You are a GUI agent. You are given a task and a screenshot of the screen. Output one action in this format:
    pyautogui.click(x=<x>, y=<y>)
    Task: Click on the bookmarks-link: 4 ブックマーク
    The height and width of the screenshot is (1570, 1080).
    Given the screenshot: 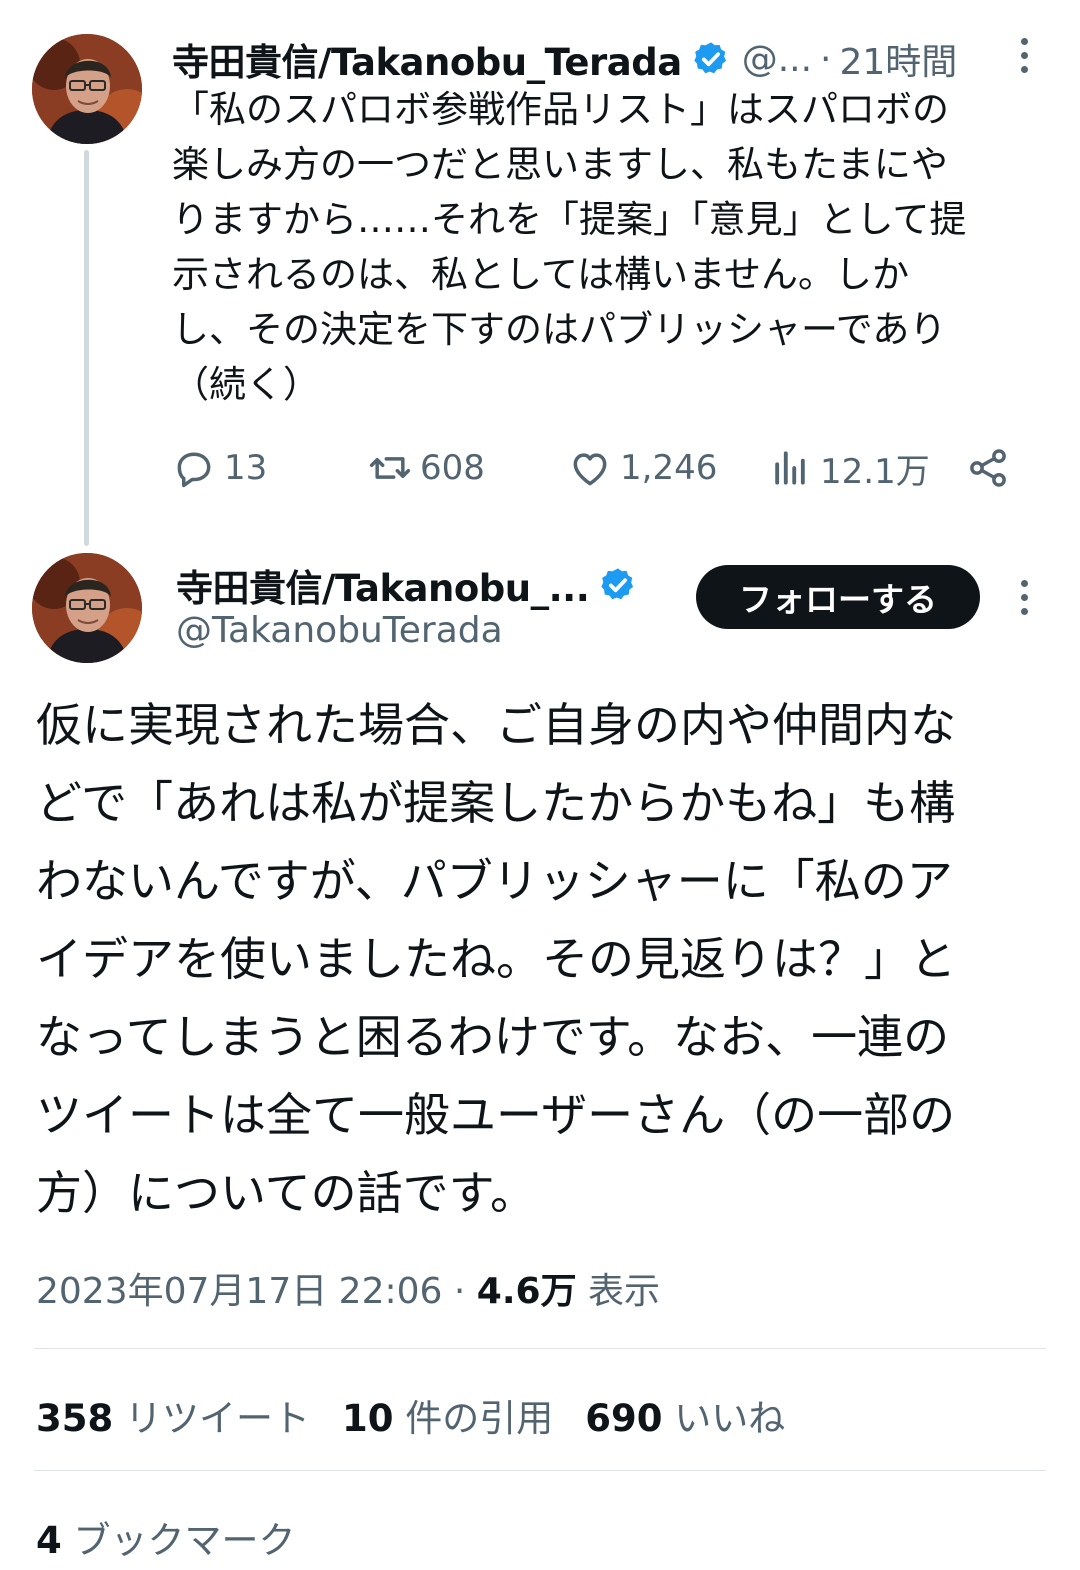 What is the action you would take?
    pyautogui.click(x=166, y=1537)
    